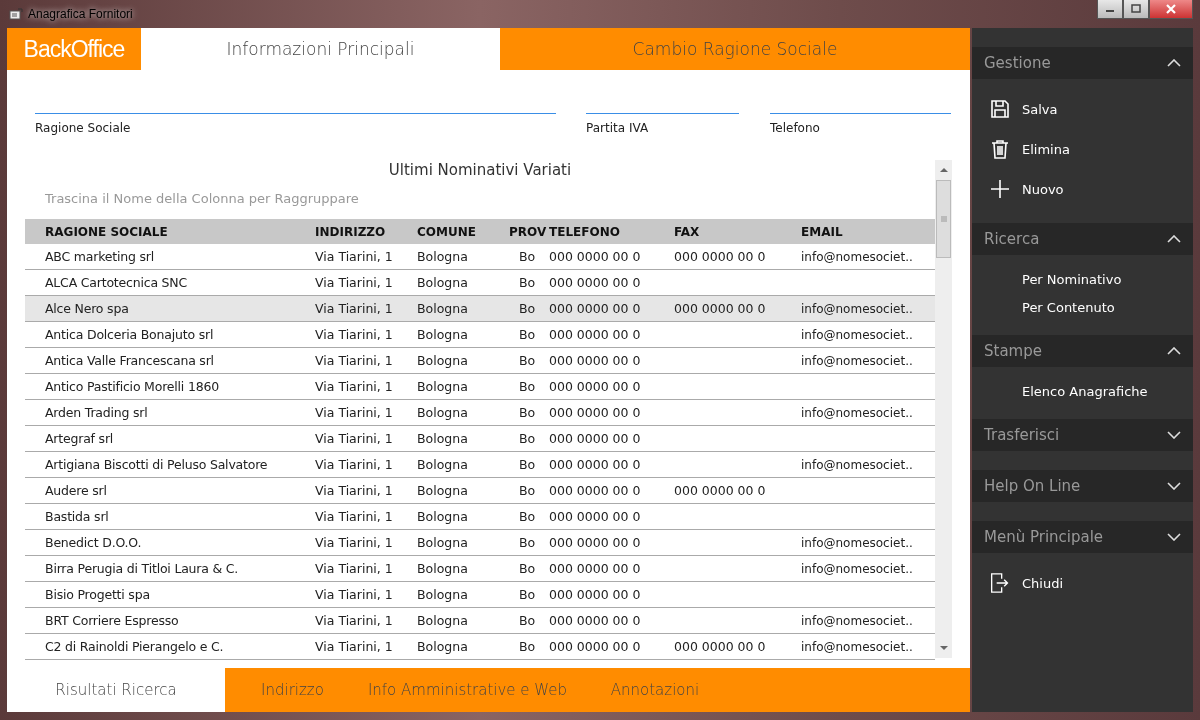 This screenshot has height=720, width=1200. What do you see at coordinates (1082, 239) in the screenshot?
I see `section-header: Ricerca` at bounding box center [1082, 239].